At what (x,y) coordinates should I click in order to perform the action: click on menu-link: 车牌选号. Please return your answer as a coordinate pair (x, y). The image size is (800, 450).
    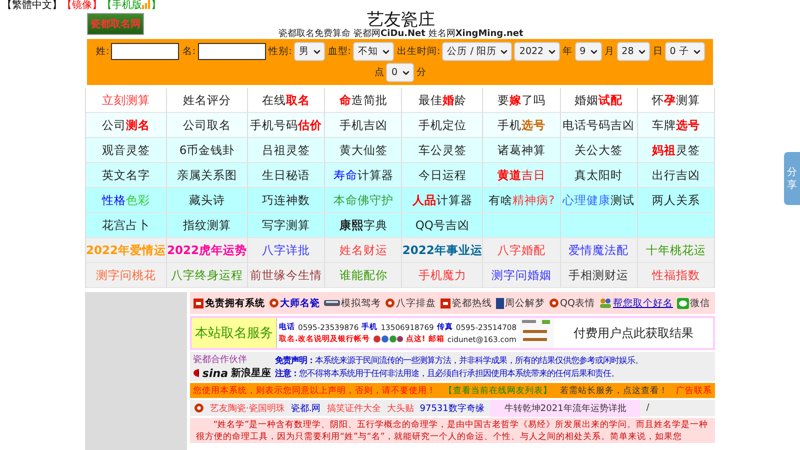
    Looking at the image, I should click on (676, 125).